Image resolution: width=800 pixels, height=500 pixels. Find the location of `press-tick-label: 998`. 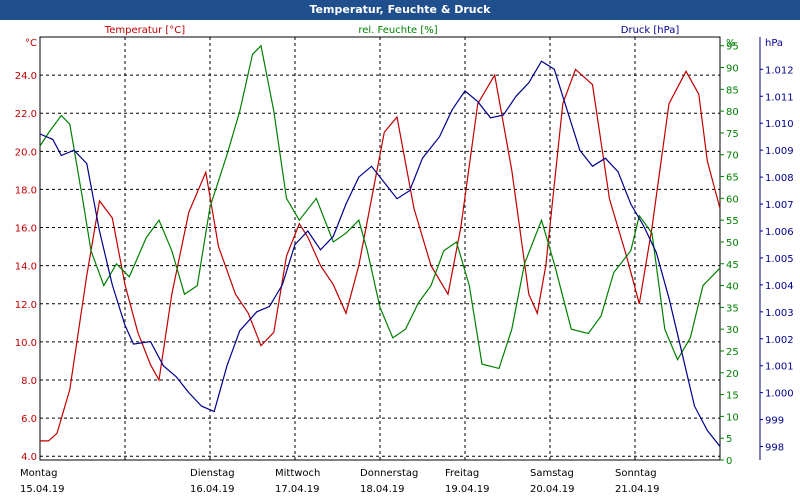

press-tick-label: 998 is located at coordinates (774, 448).